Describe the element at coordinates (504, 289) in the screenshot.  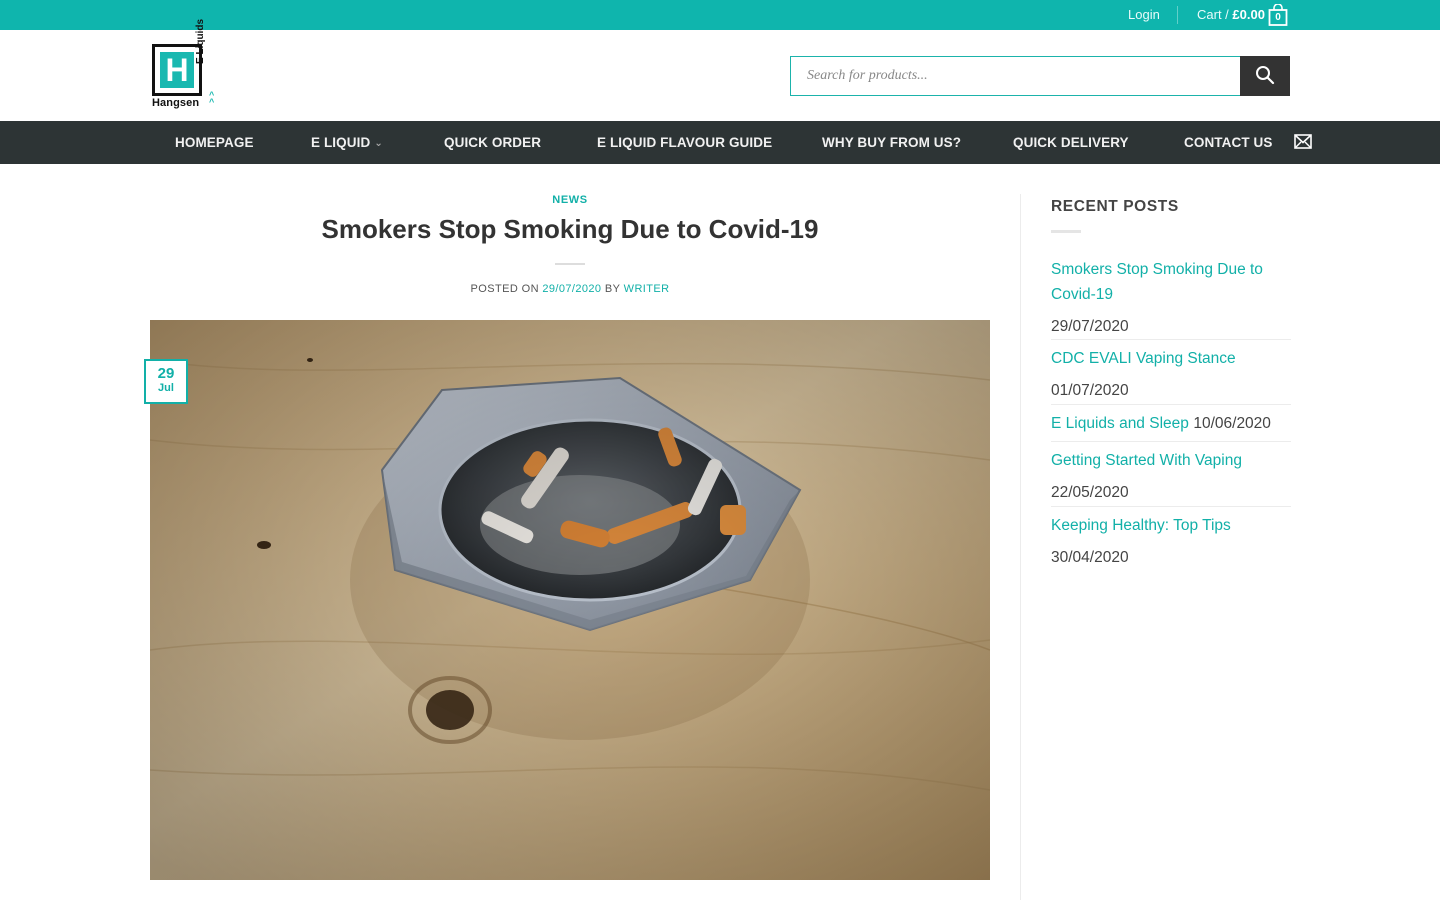
I see `posted-on-label: POSTED ON` at that location.